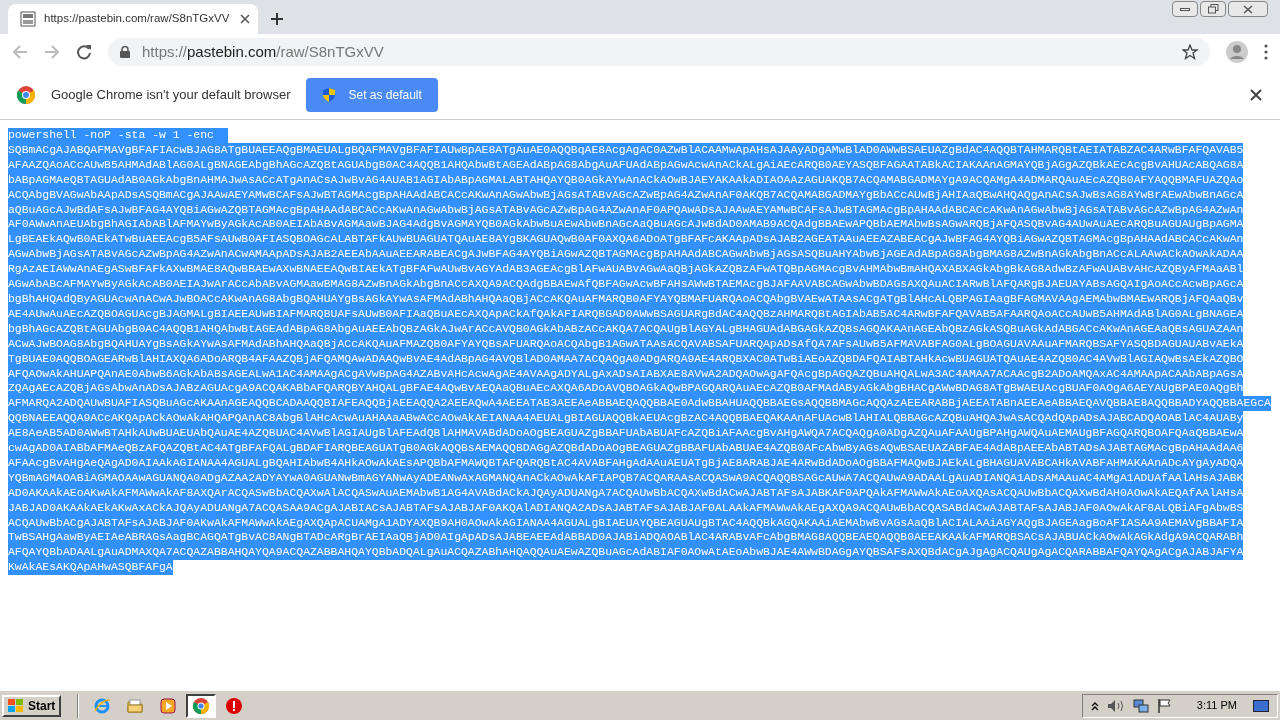 Image resolution: width=1280 pixels, height=720 pixels. Describe the element at coordinates (16, 705) in the screenshot. I see `windows-logo-icon` at that location.